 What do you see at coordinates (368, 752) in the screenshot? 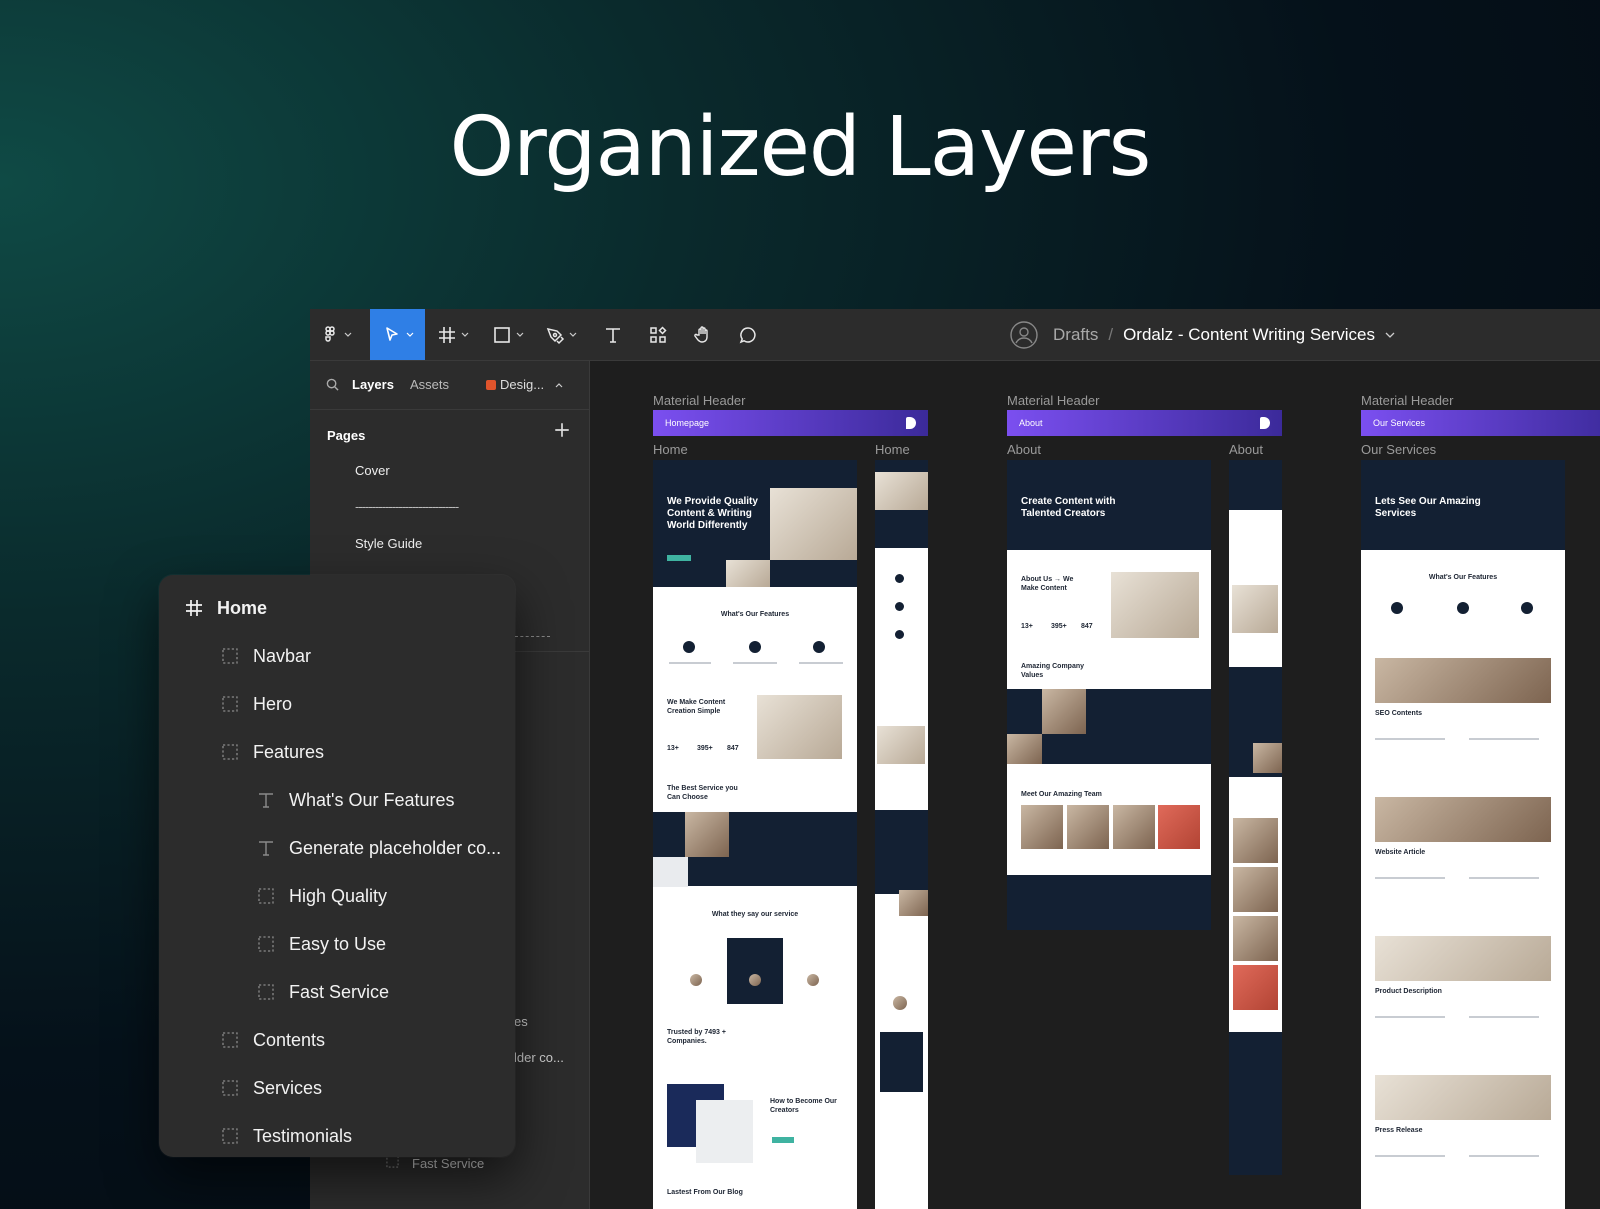
I see `layer-item-features: Features` at bounding box center [368, 752].